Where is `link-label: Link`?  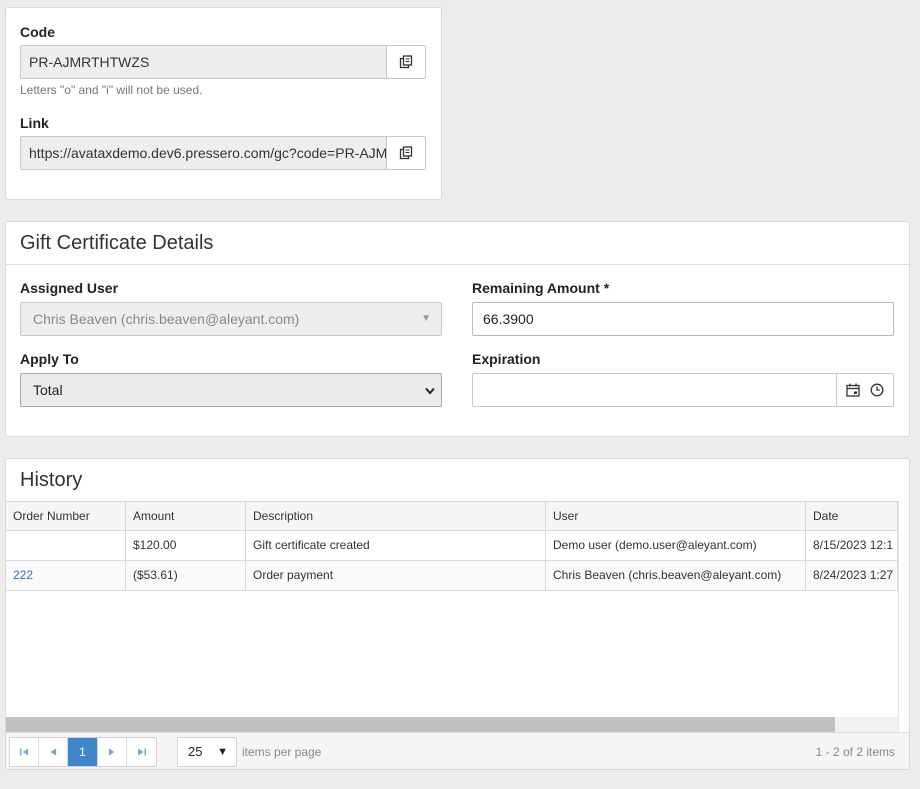
link-label: Link is located at coordinates (34, 123).